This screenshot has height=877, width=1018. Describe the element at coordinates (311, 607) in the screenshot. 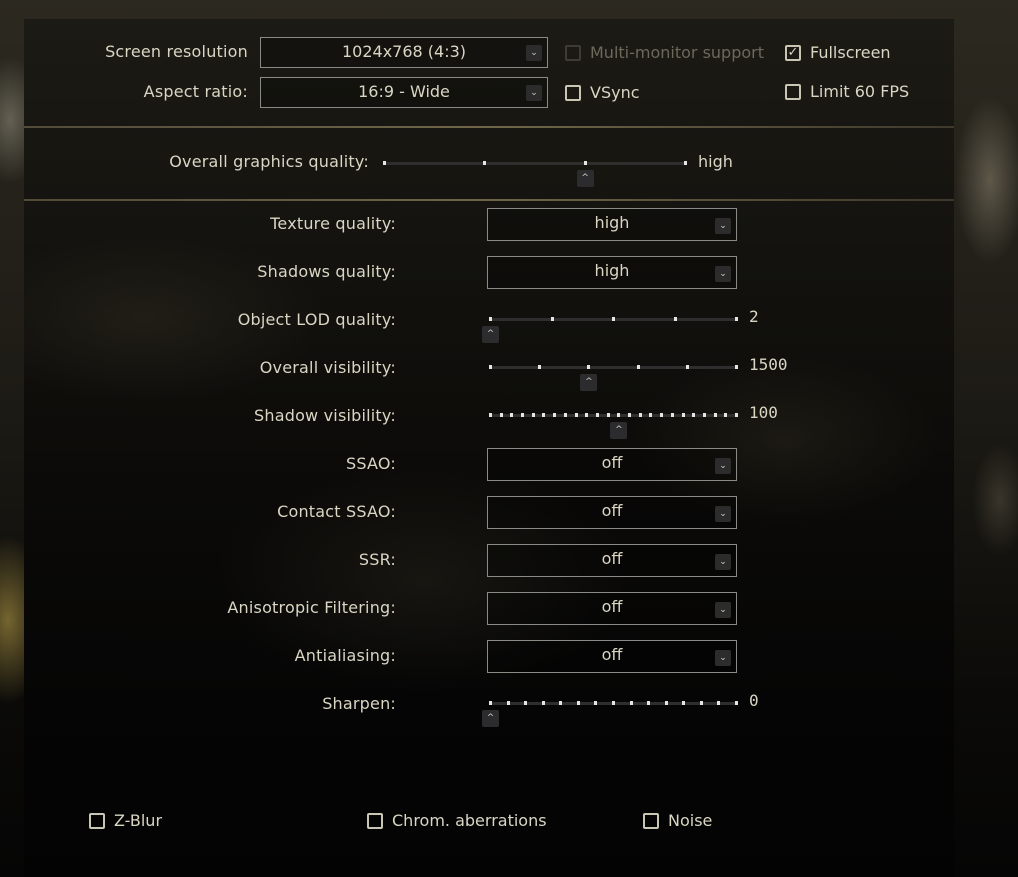

I see `anisotropic-label: Anisotropic Filtering:` at that location.